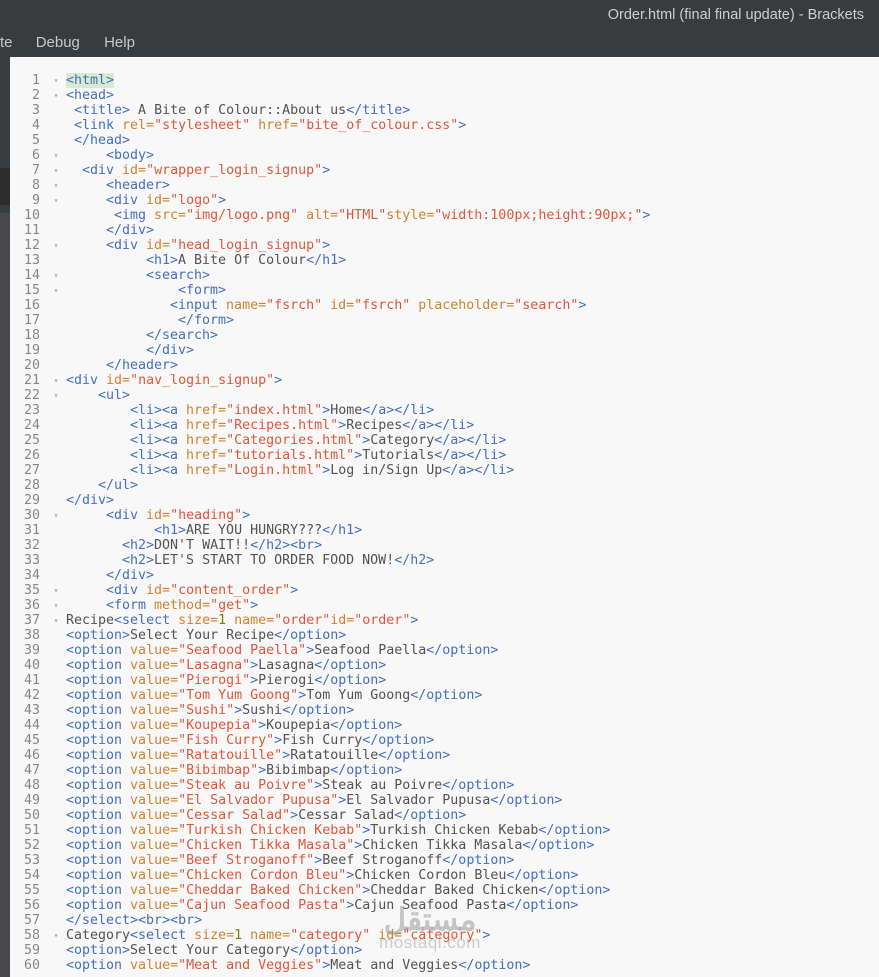 This screenshot has height=977, width=879. I want to click on code-line: 21 ▾ <div id="nav_login_signup">, so click(444, 380).